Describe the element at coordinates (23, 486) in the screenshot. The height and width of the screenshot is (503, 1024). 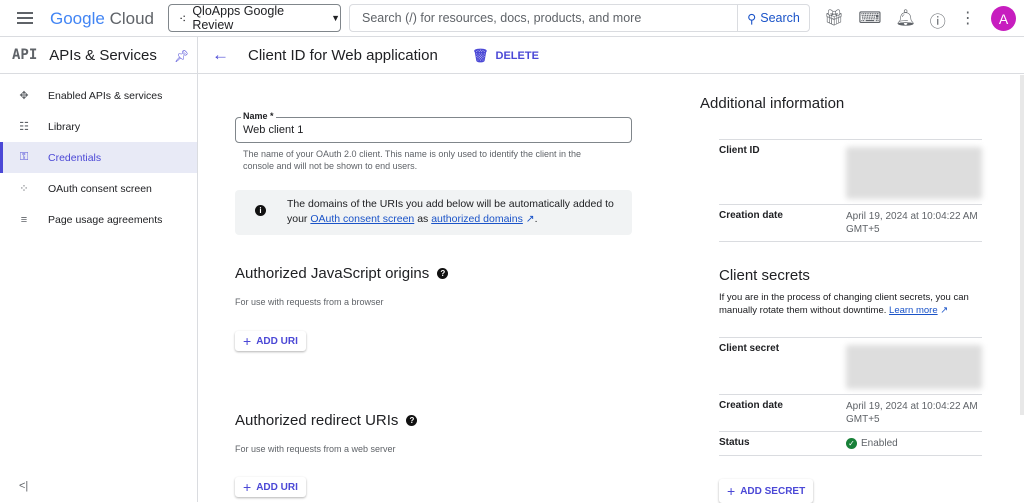
I see `collapse-sidebar-icon: <|` at that location.